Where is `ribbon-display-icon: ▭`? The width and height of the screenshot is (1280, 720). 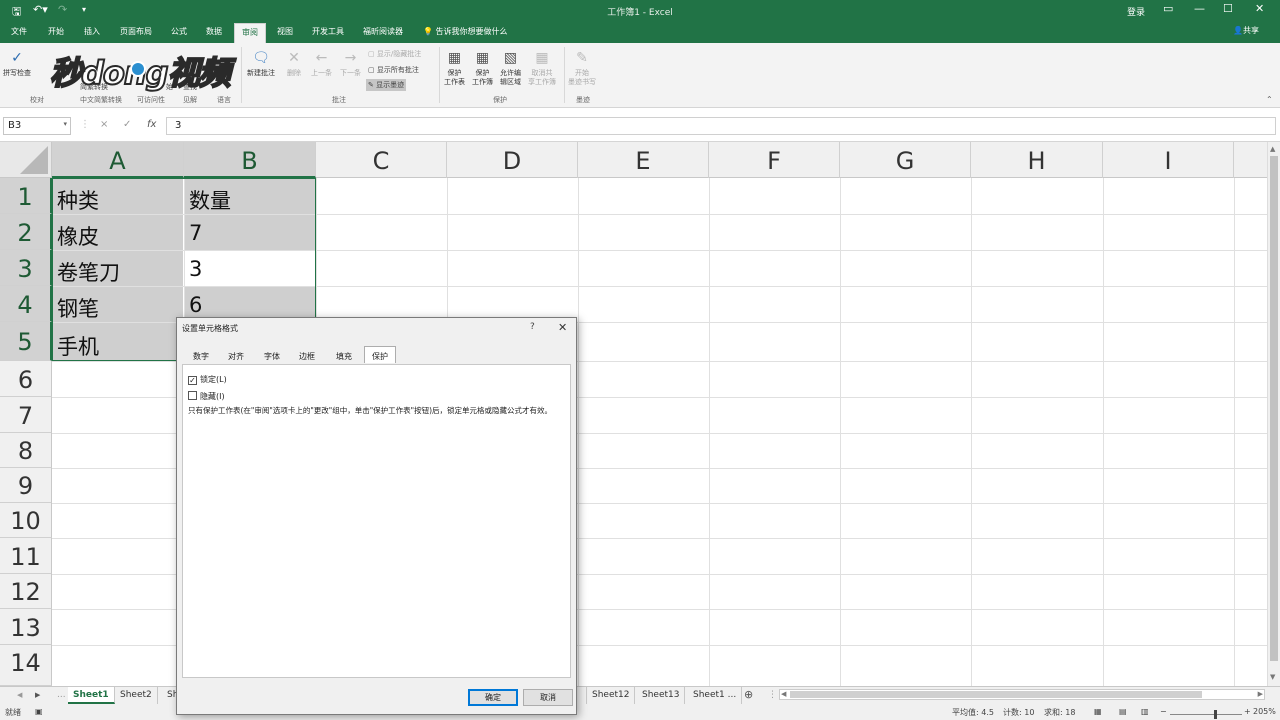 ribbon-display-icon: ▭ is located at coordinates (1168, 8).